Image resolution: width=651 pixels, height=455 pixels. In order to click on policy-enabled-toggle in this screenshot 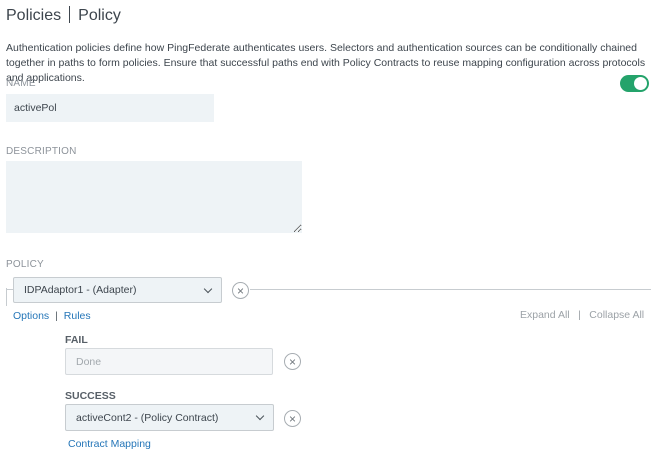, I will do `click(634, 83)`.